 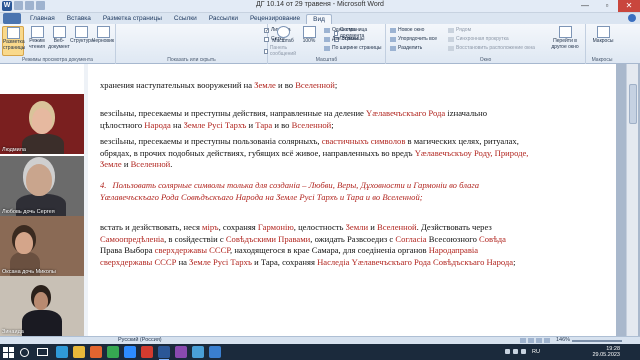 What do you see at coordinates (177, 85) in the screenshot?
I see `text-run: хранения наступательных вооружений на` at bounding box center [177, 85].